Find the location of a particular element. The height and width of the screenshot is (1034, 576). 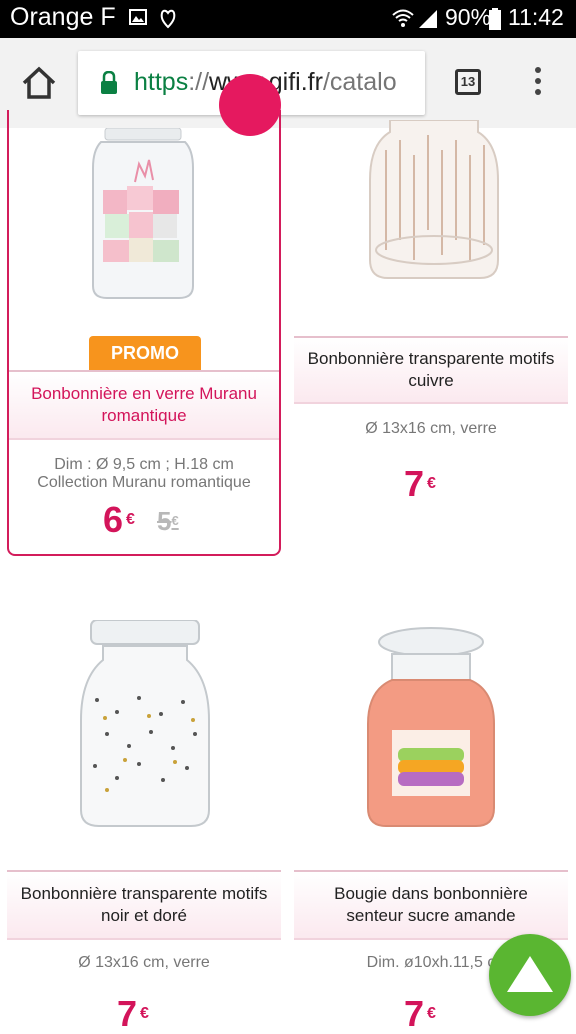

url-path: /catalo is located at coordinates (359, 82).